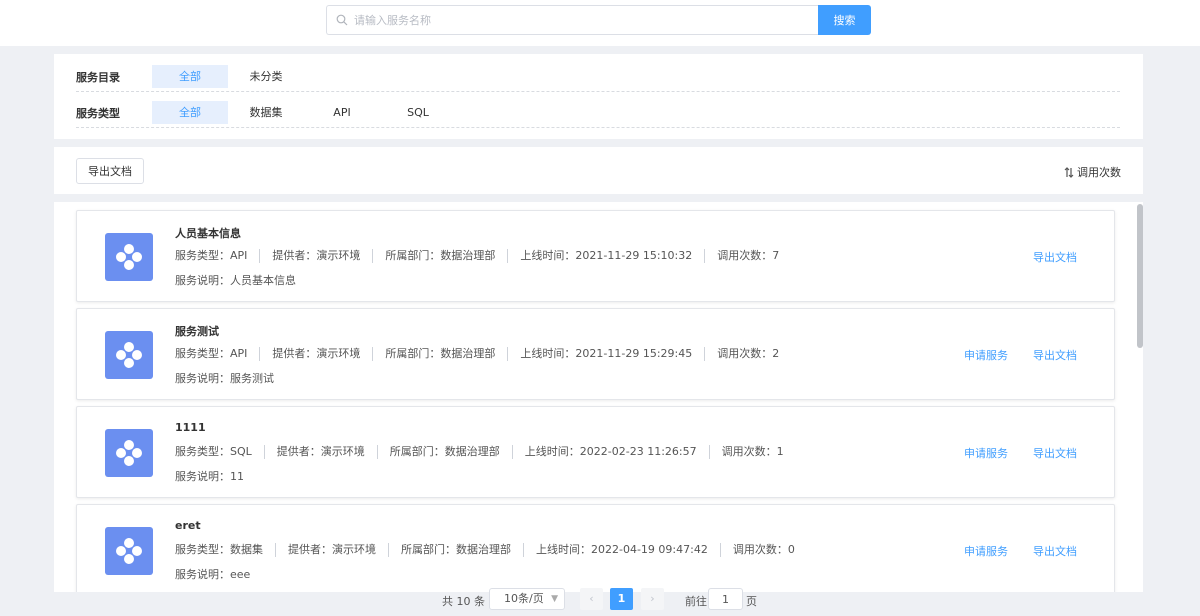  I want to click on filter-panel: 服务目录 全部 未分类 服务类型 全部 数据集 API SQL, so click(598, 96).